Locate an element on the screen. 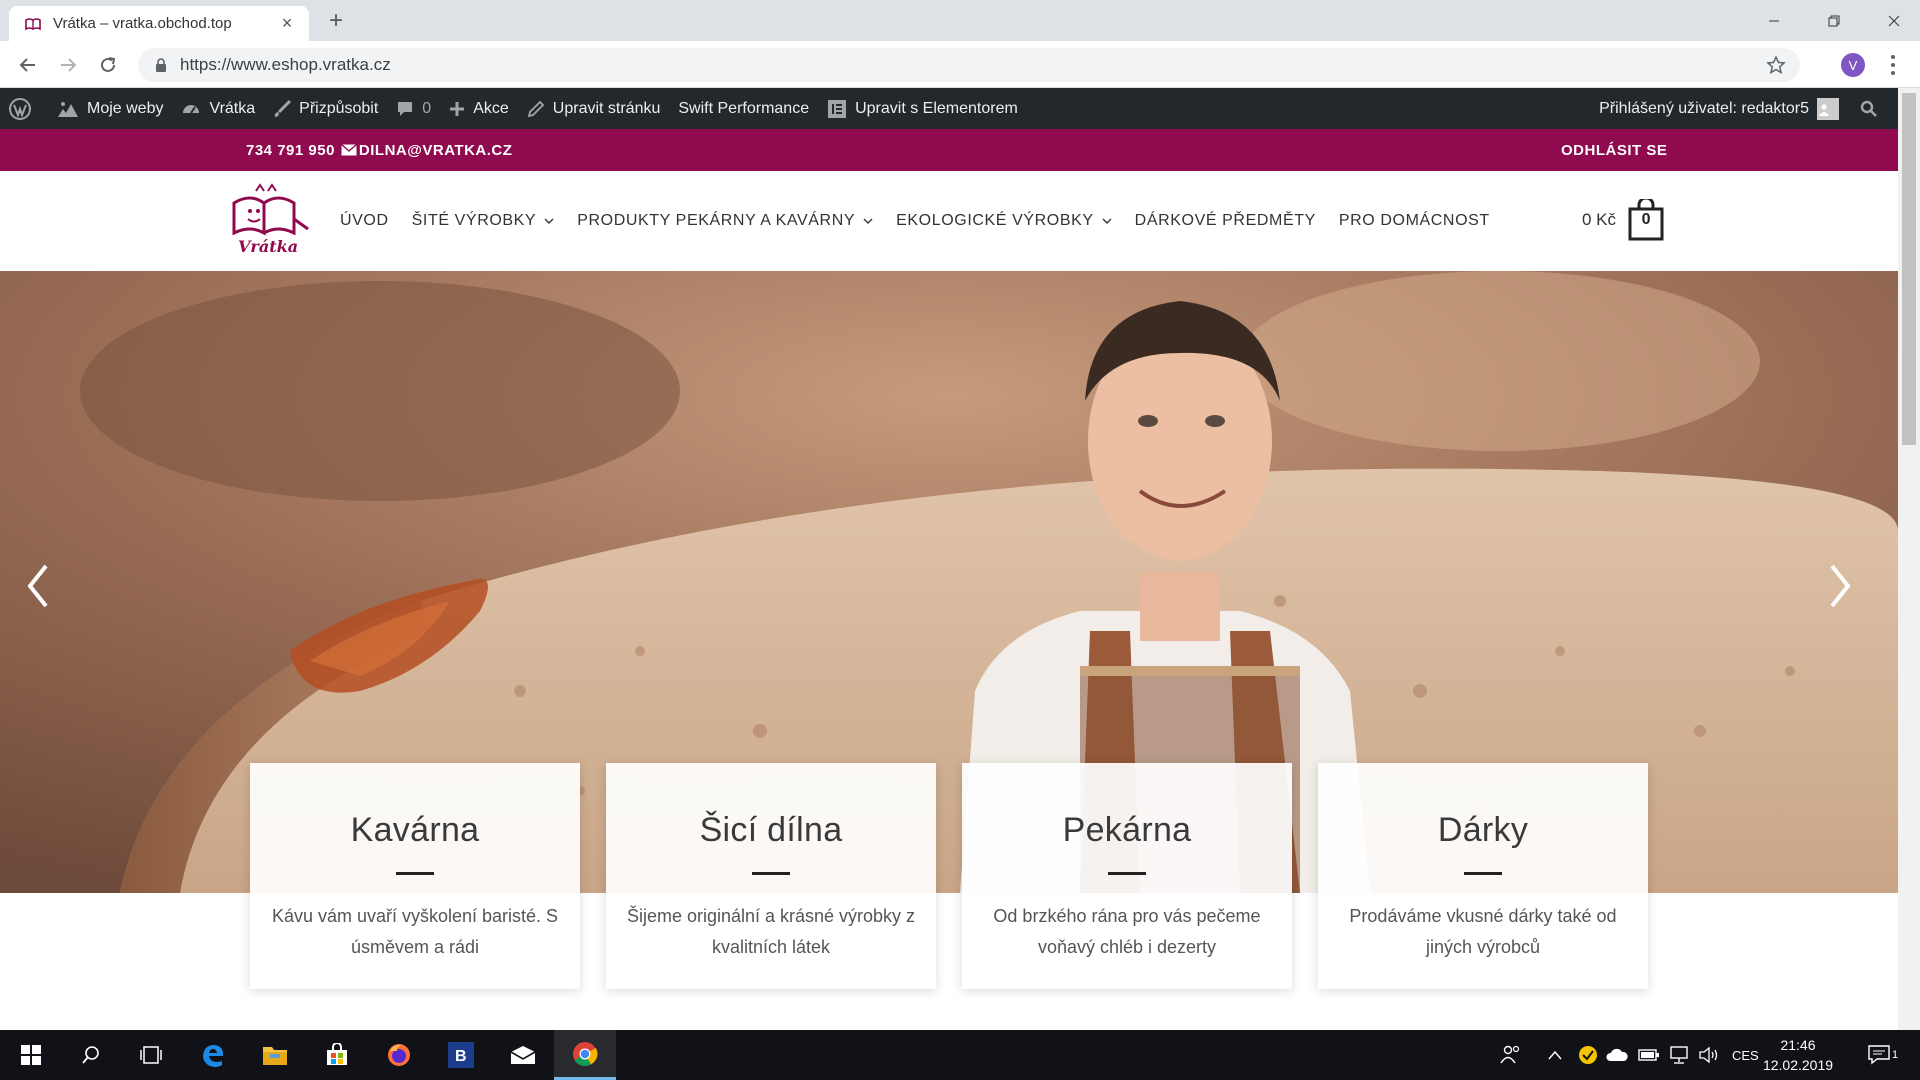  nav-item-site-vyrobky: ŠITÉ VÝROBKY is located at coordinates (483, 221).